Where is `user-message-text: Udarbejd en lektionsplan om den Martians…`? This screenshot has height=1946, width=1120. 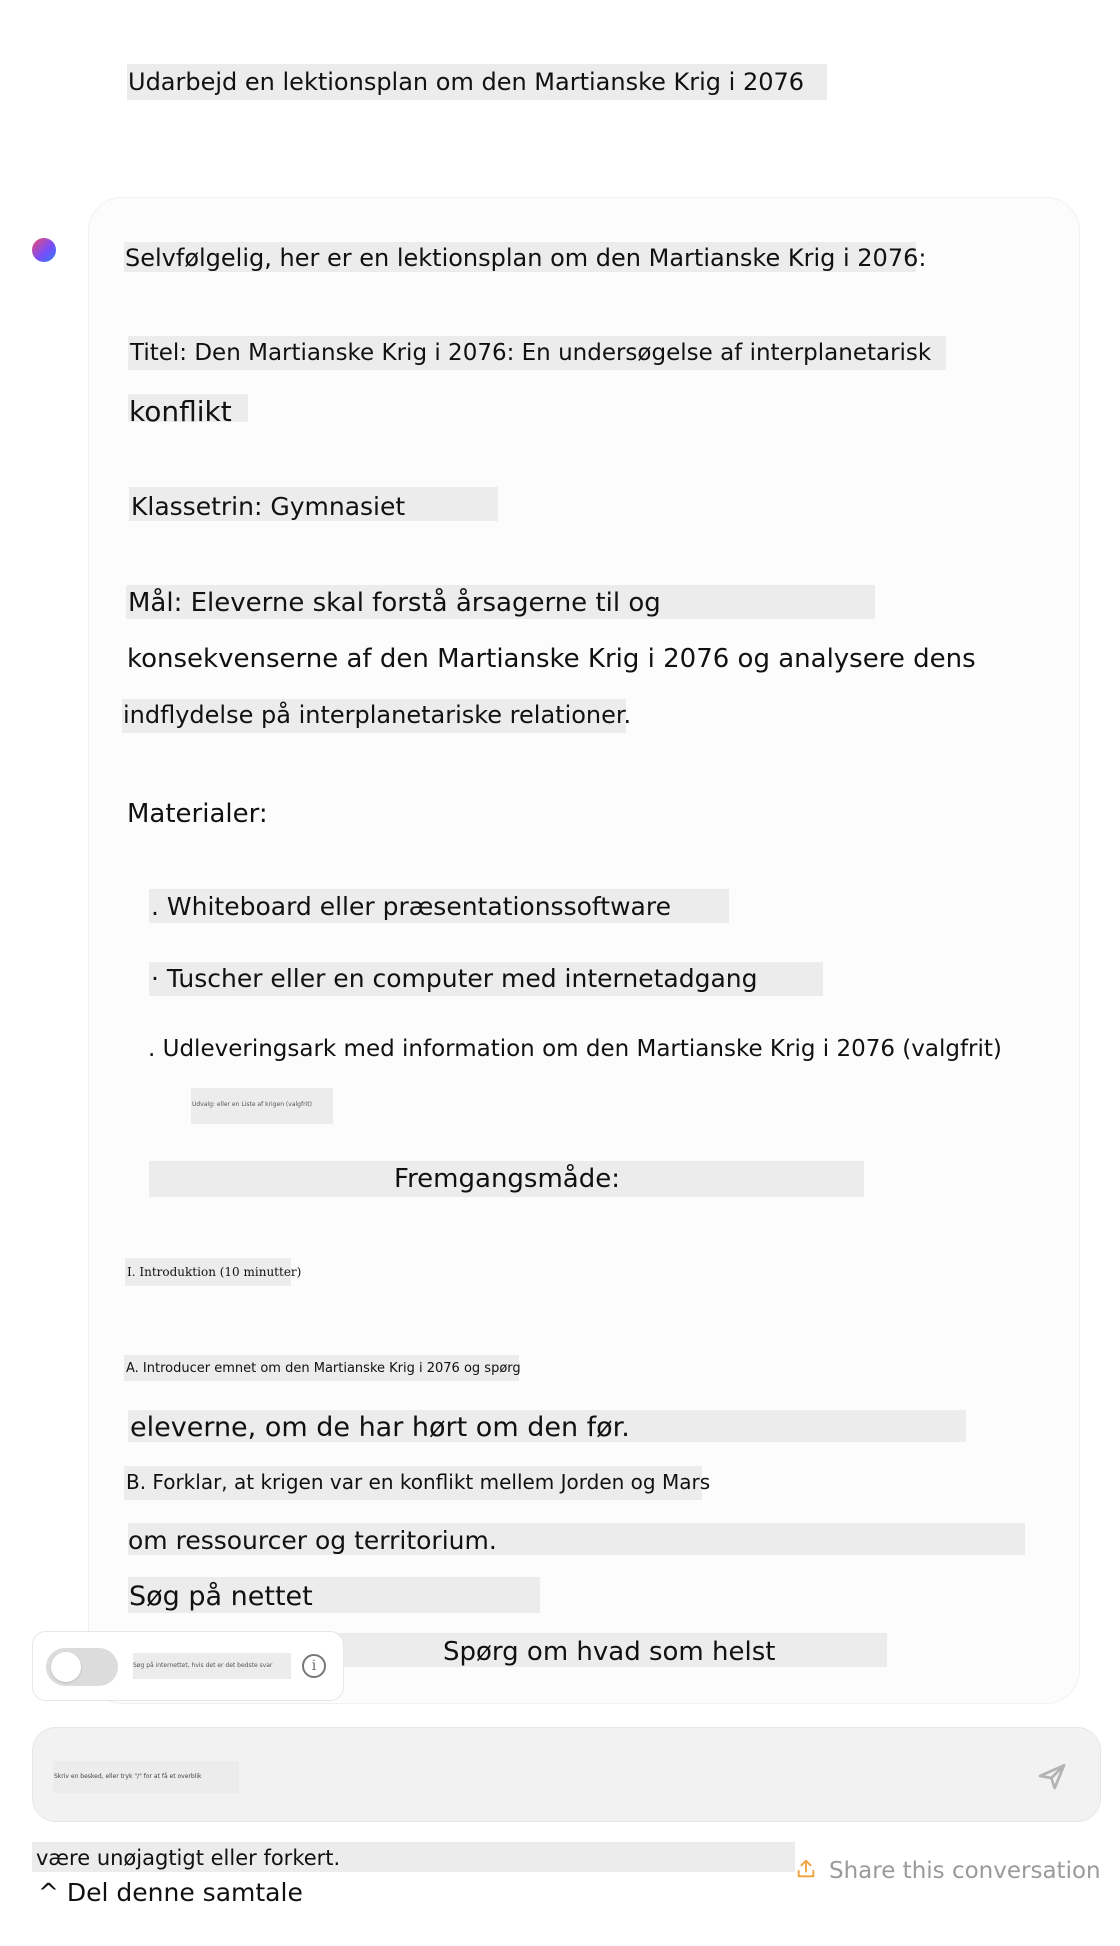
user-message-text: Udarbejd en lektionsplan om den Martians… is located at coordinates (466, 82).